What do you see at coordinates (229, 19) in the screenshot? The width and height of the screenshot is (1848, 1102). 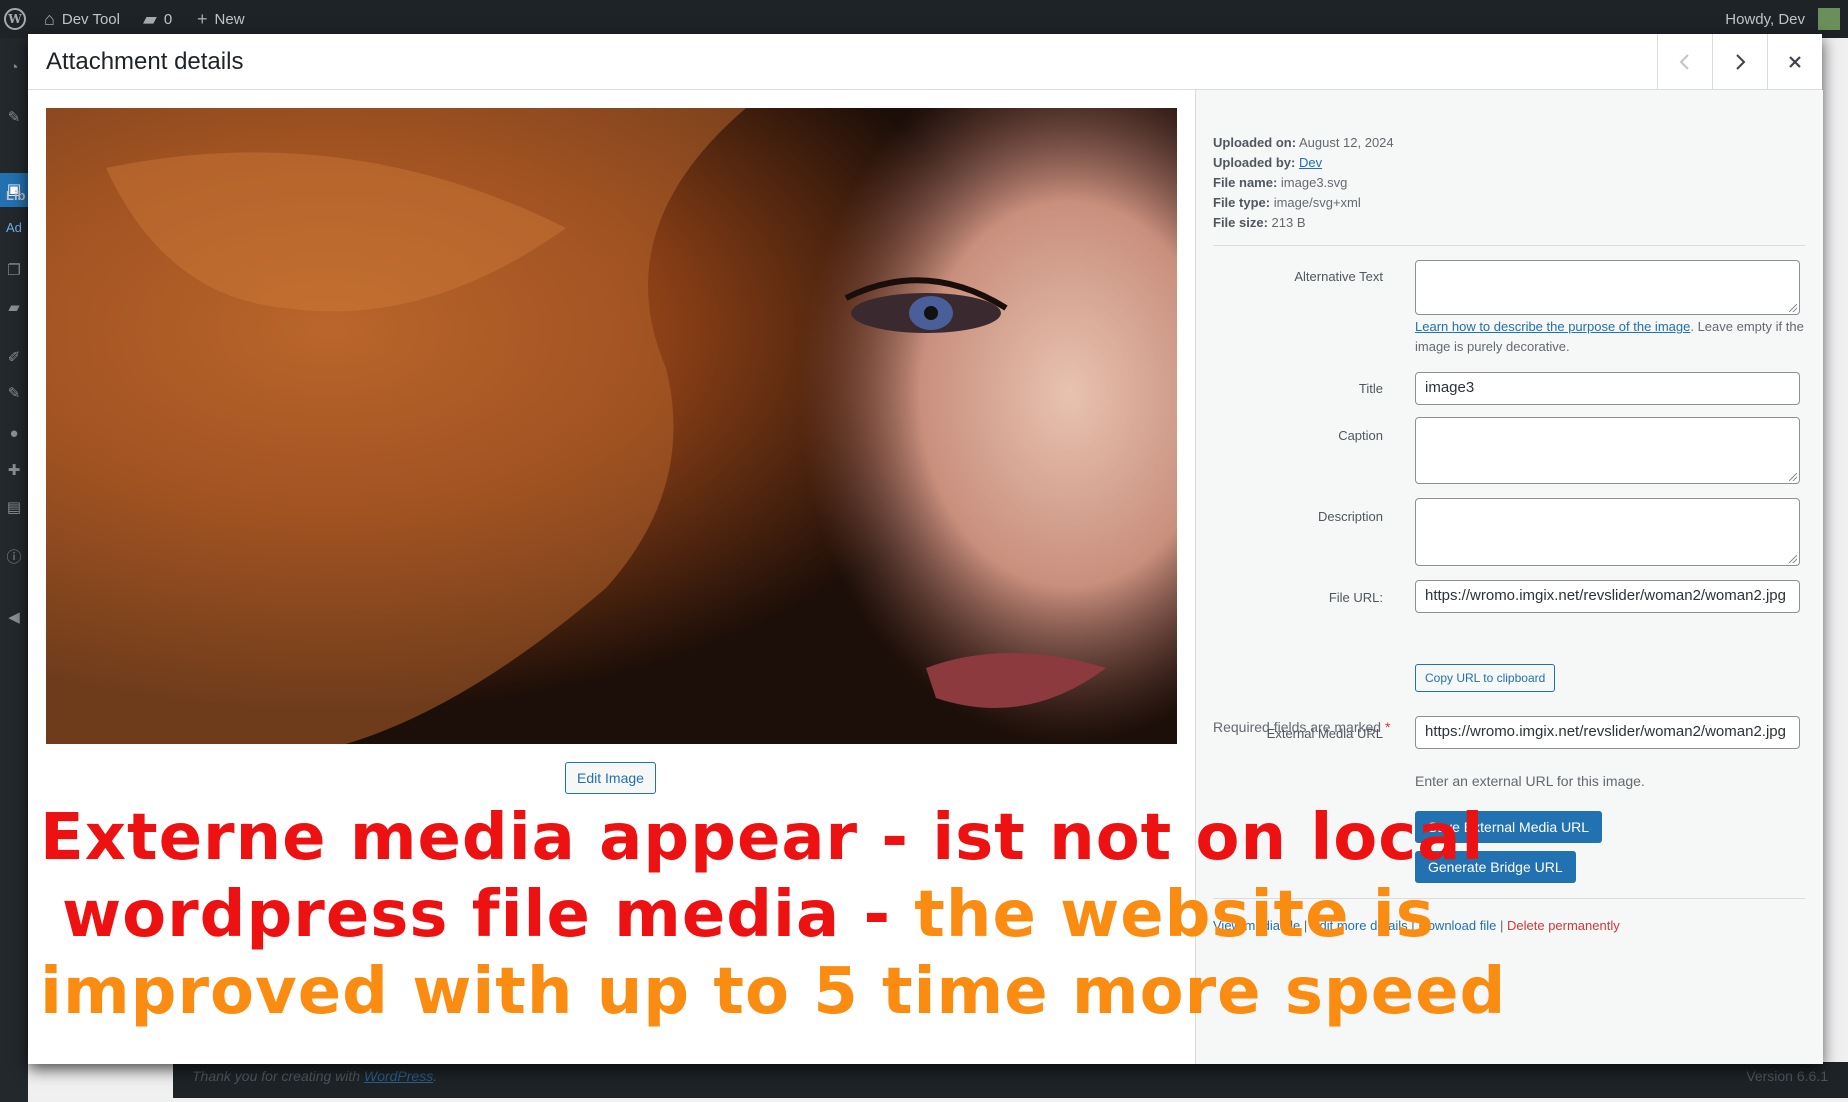 I see `new-label: New` at bounding box center [229, 19].